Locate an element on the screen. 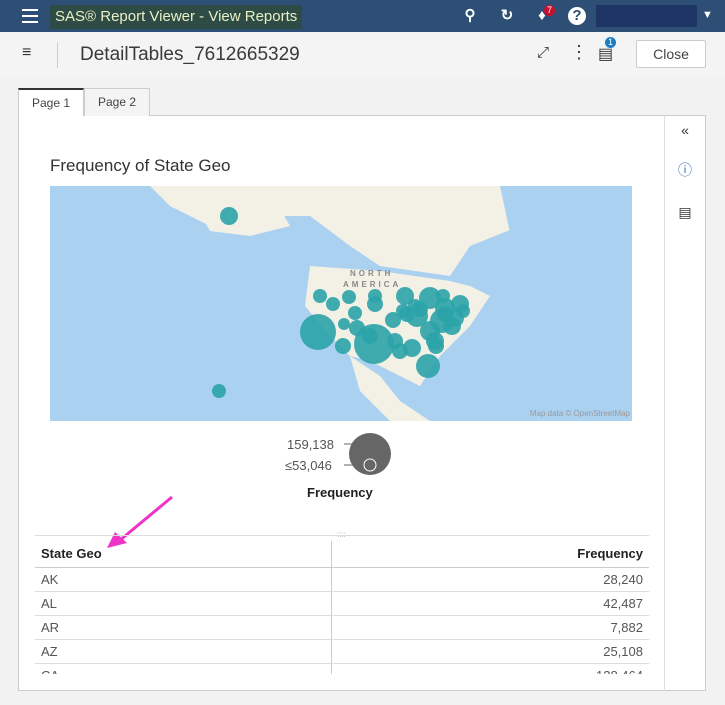 The image size is (725, 705). app-title: SAS® Report Viewer - View Reports is located at coordinates (176, 17).